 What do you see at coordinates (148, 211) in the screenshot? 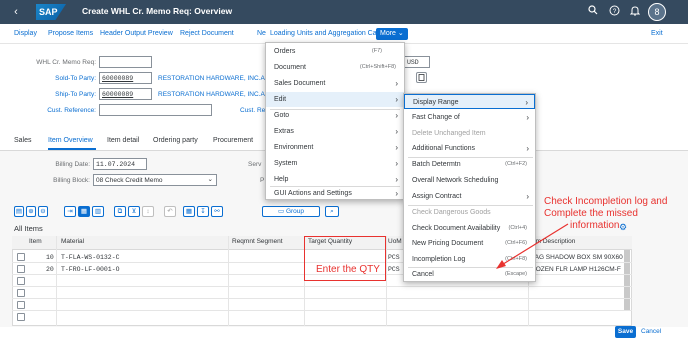
I see `sort-icon: ↕` at bounding box center [148, 211].